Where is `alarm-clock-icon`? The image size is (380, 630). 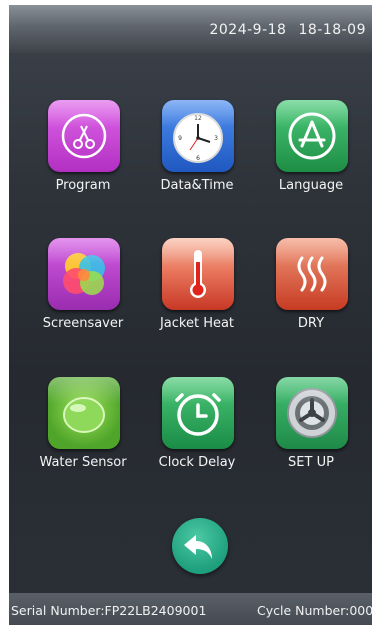
alarm-clock-icon is located at coordinates (198, 413).